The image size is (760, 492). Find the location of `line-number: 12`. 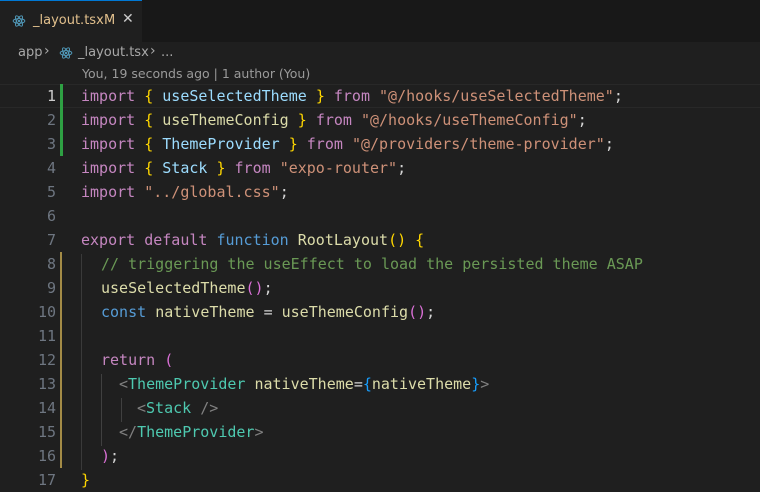

line-number: 12 is located at coordinates (46, 360).